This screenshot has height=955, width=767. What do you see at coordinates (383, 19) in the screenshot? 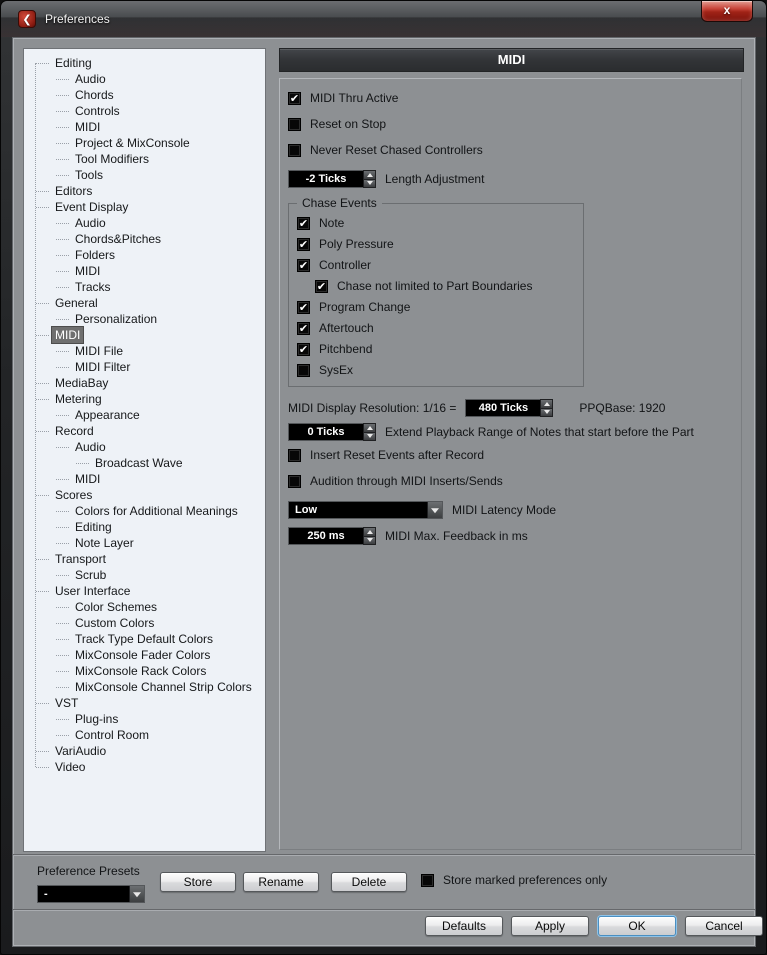
I see `titlebar: ❮ Preferences x` at bounding box center [383, 19].